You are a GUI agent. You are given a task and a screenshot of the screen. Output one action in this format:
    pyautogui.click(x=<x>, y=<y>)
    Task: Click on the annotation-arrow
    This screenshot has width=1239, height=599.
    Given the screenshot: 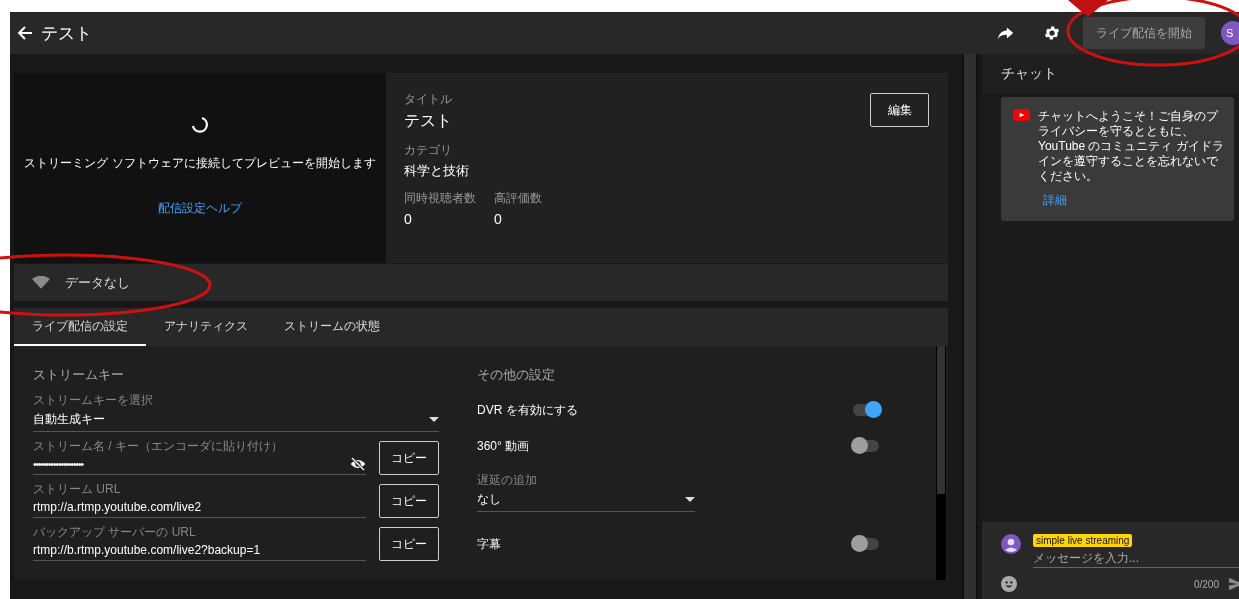 What is the action you would take?
    pyautogui.click(x=1088, y=8)
    